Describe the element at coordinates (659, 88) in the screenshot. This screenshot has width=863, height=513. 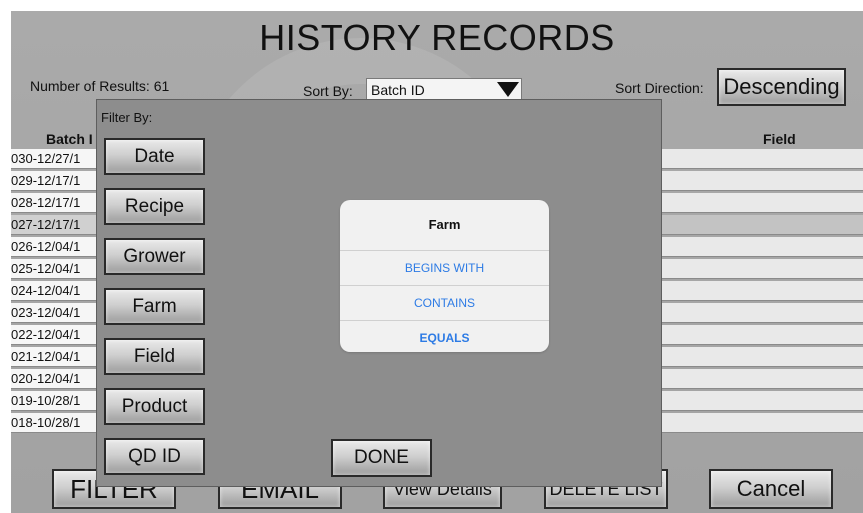
I see `sort-direction-label: Sort Direction:` at that location.